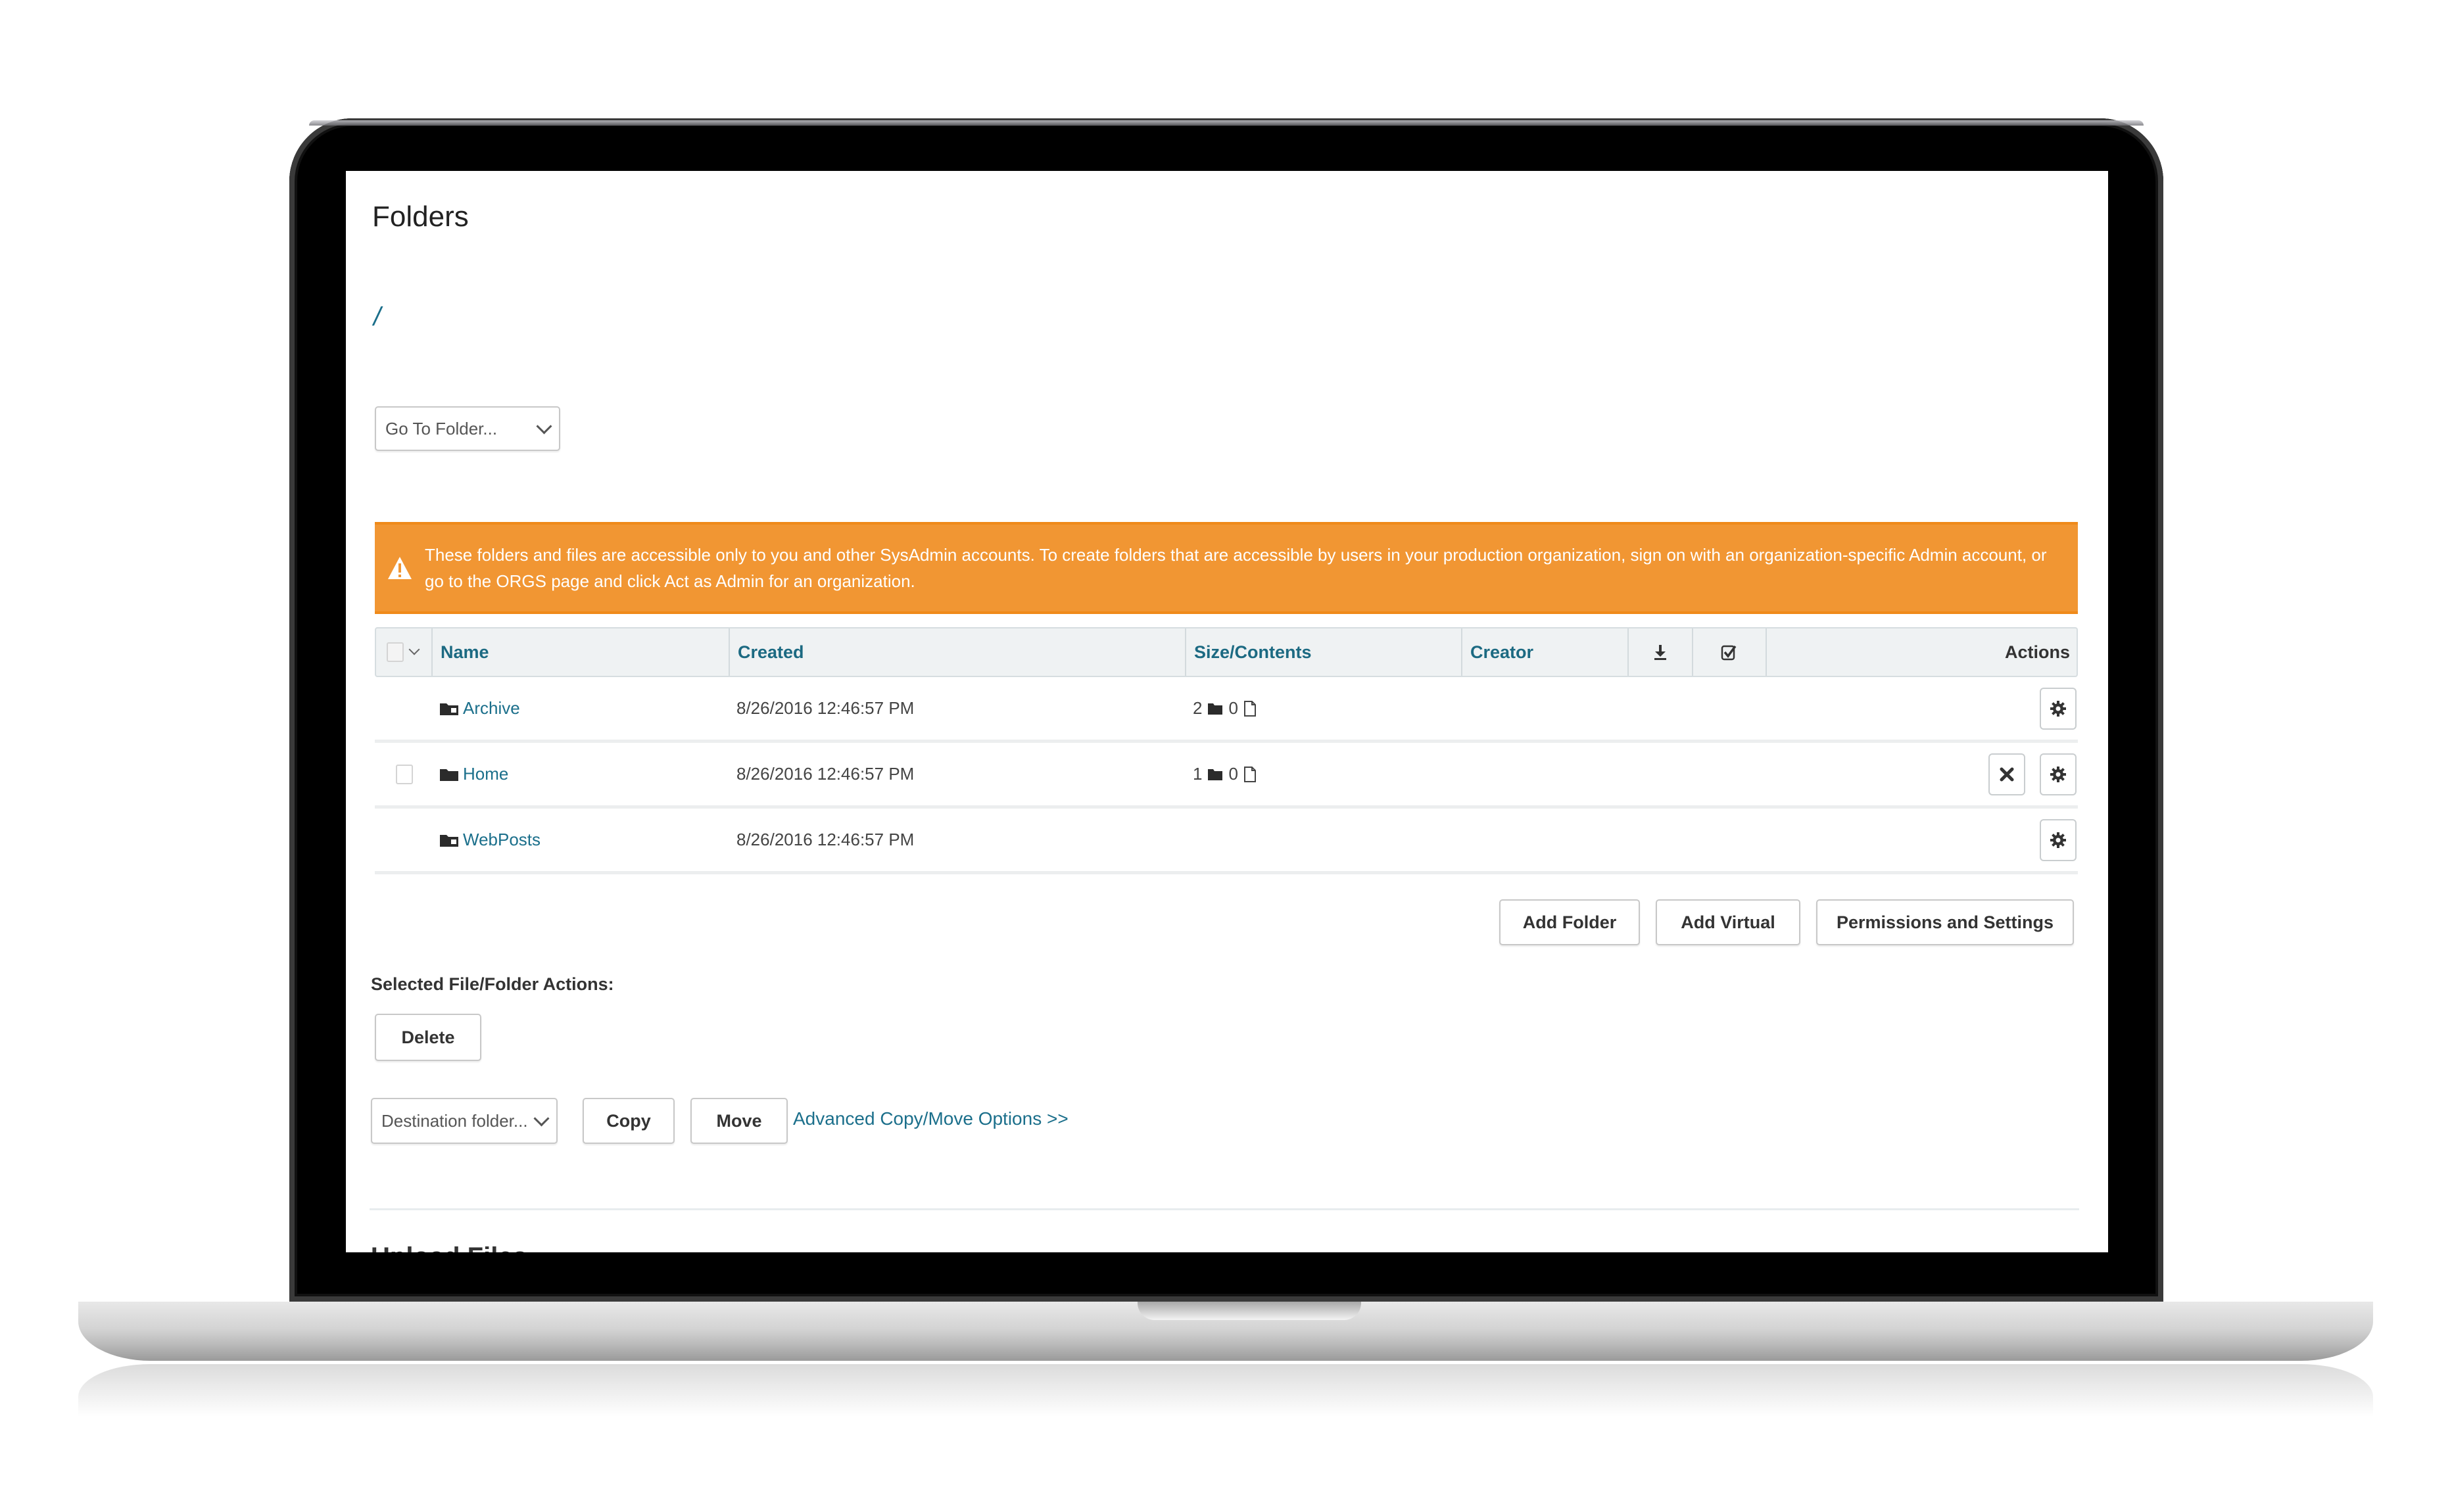 This screenshot has width=2452, height=1512. I want to click on name-cell: Archive, so click(580, 709).